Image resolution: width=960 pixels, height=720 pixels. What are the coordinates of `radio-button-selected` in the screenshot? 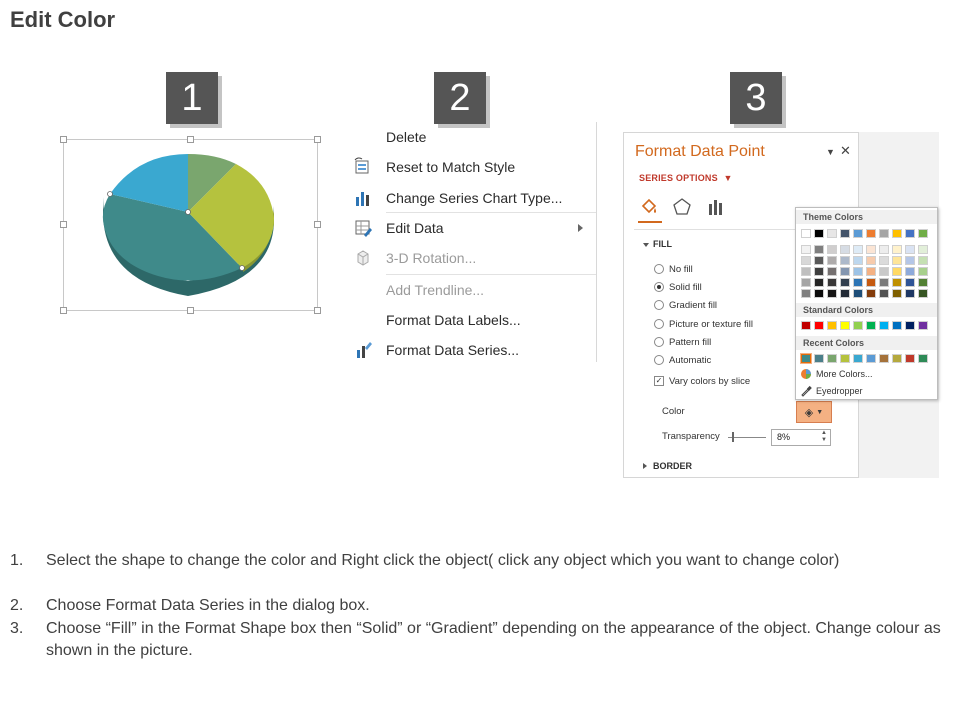 It's located at (659, 287).